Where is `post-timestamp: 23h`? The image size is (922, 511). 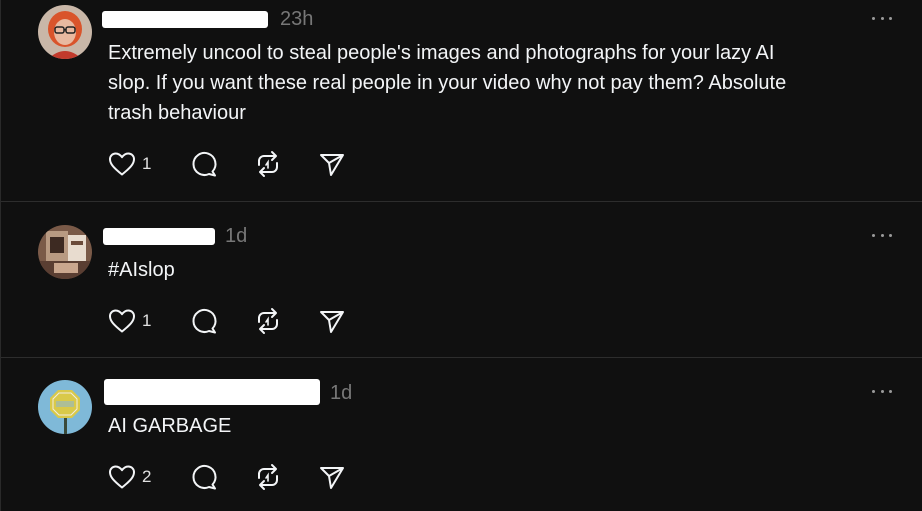
post-timestamp: 23h is located at coordinates (296, 19).